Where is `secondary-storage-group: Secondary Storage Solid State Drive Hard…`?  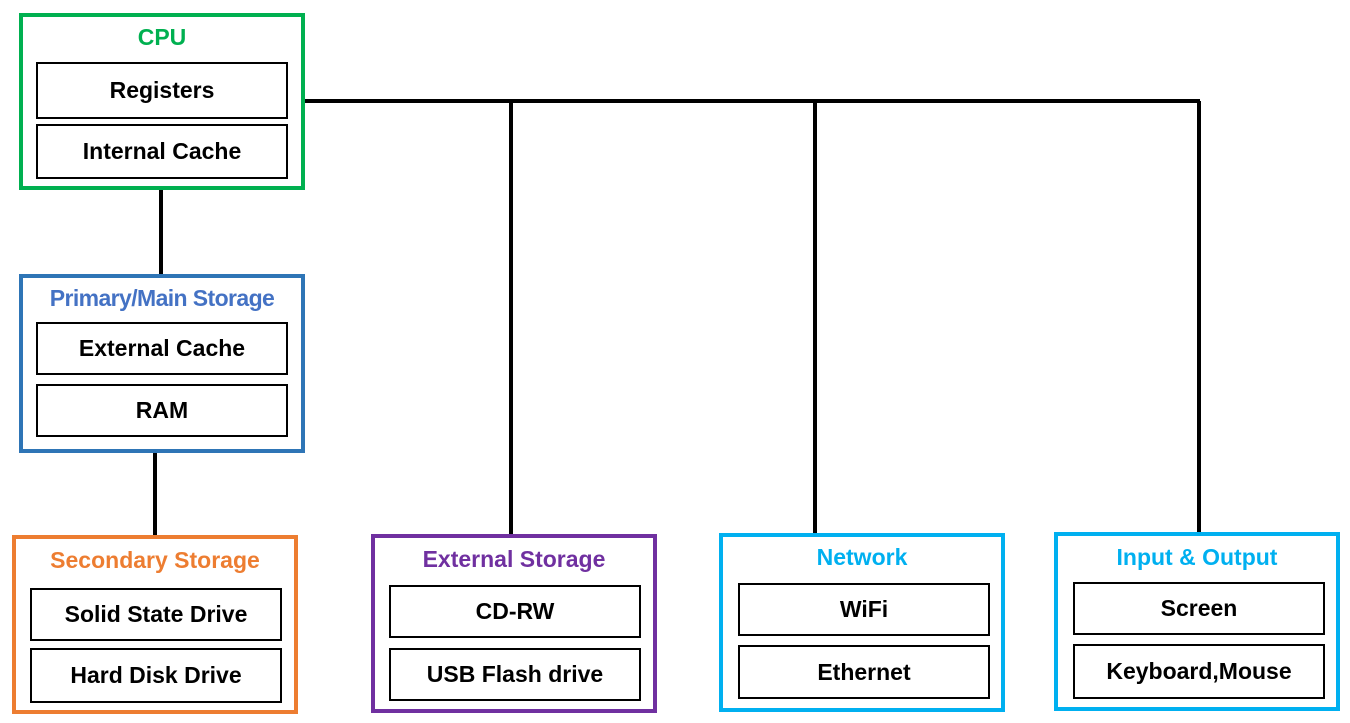 secondary-storage-group: Secondary Storage Solid State Drive Hard… is located at coordinates (155, 624).